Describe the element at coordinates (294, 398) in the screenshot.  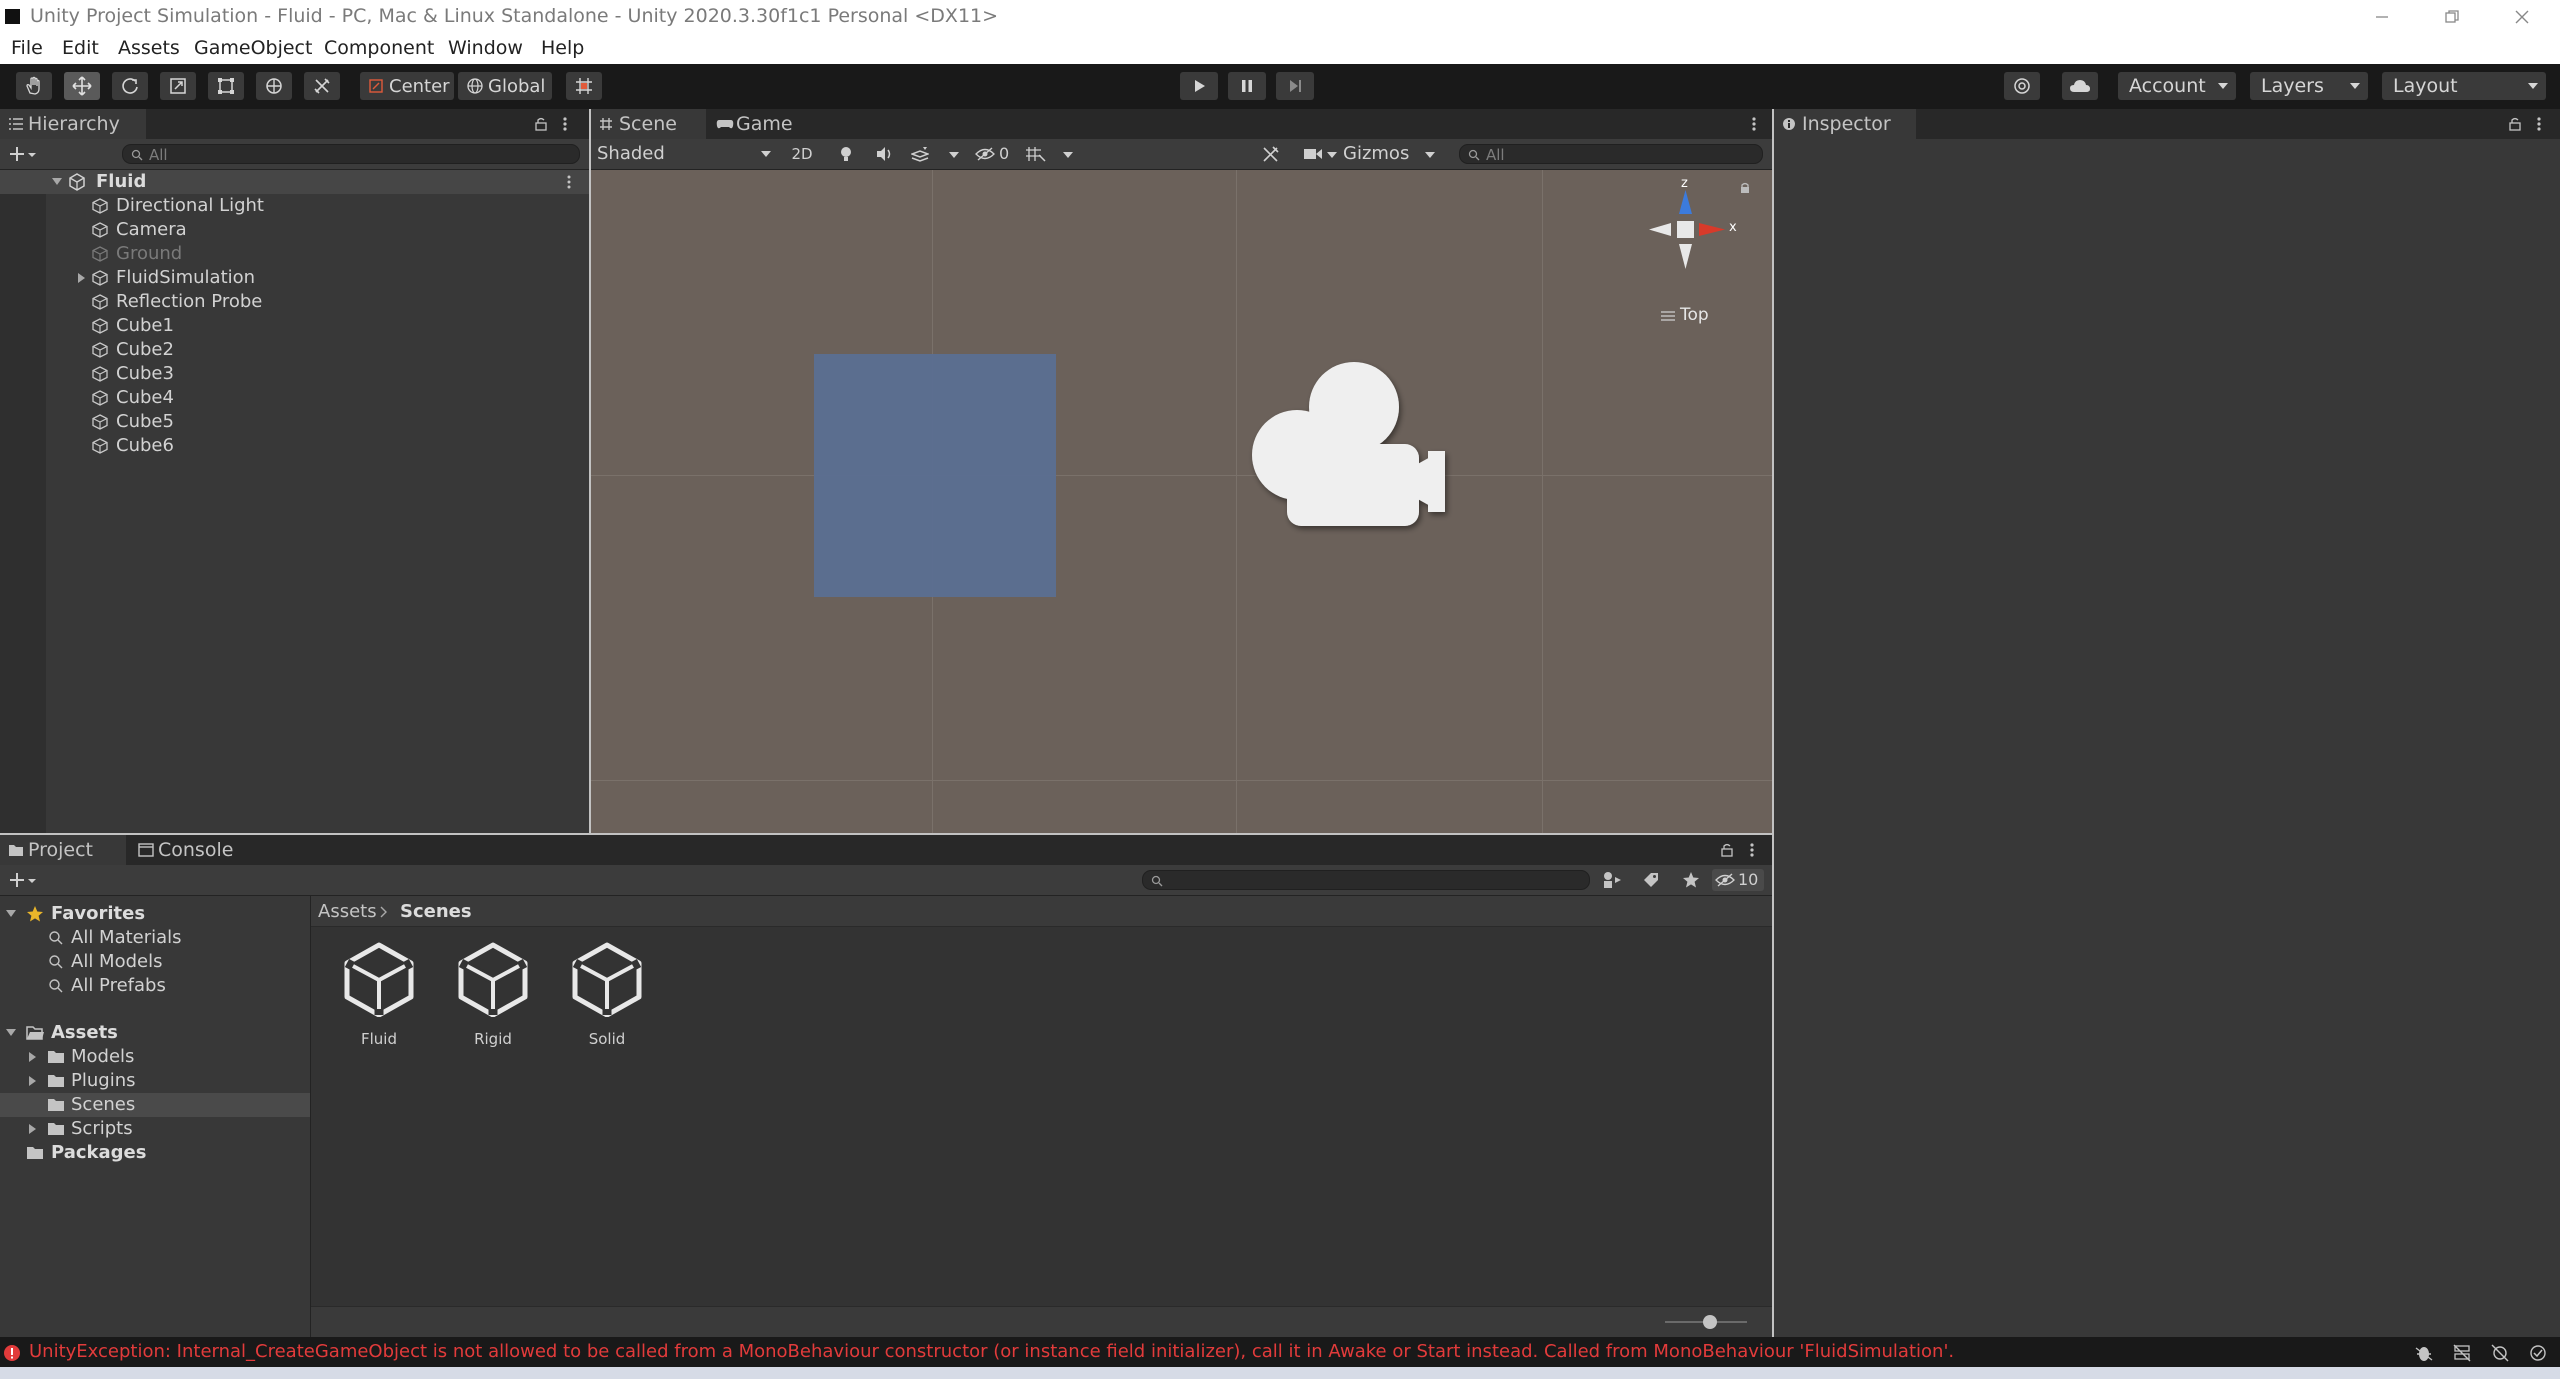
I see `hierarchy-item: Cube4` at that location.